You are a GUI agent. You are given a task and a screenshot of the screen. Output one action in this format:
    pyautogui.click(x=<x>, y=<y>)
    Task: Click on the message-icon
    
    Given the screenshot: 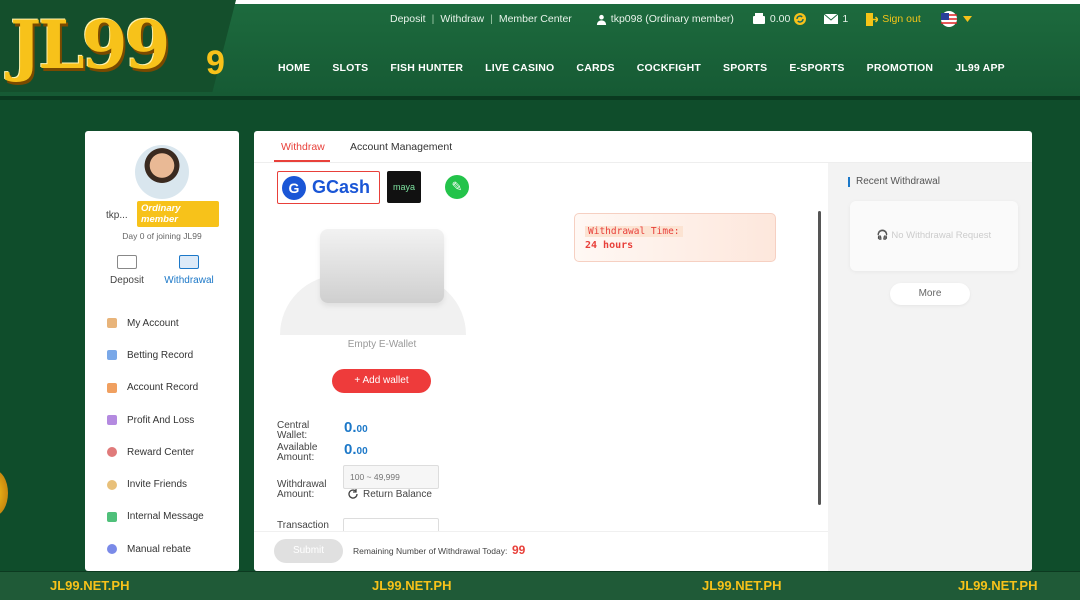 What is the action you would take?
    pyautogui.click(x=112, y=516)
    